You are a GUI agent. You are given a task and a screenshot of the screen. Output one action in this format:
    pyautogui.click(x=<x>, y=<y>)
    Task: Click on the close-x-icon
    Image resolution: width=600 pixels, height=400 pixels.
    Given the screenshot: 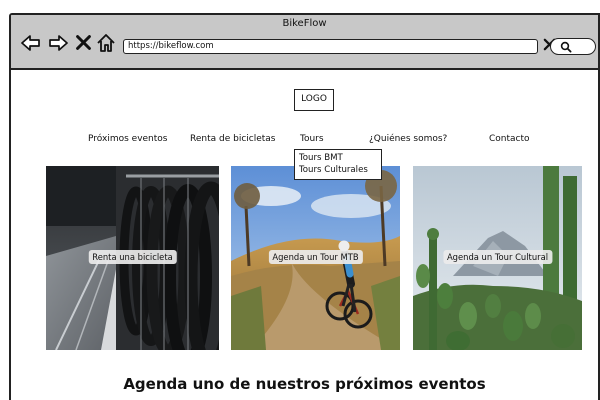 What is the action you would take?
    pyautogui.click(x=83, y=42)
    